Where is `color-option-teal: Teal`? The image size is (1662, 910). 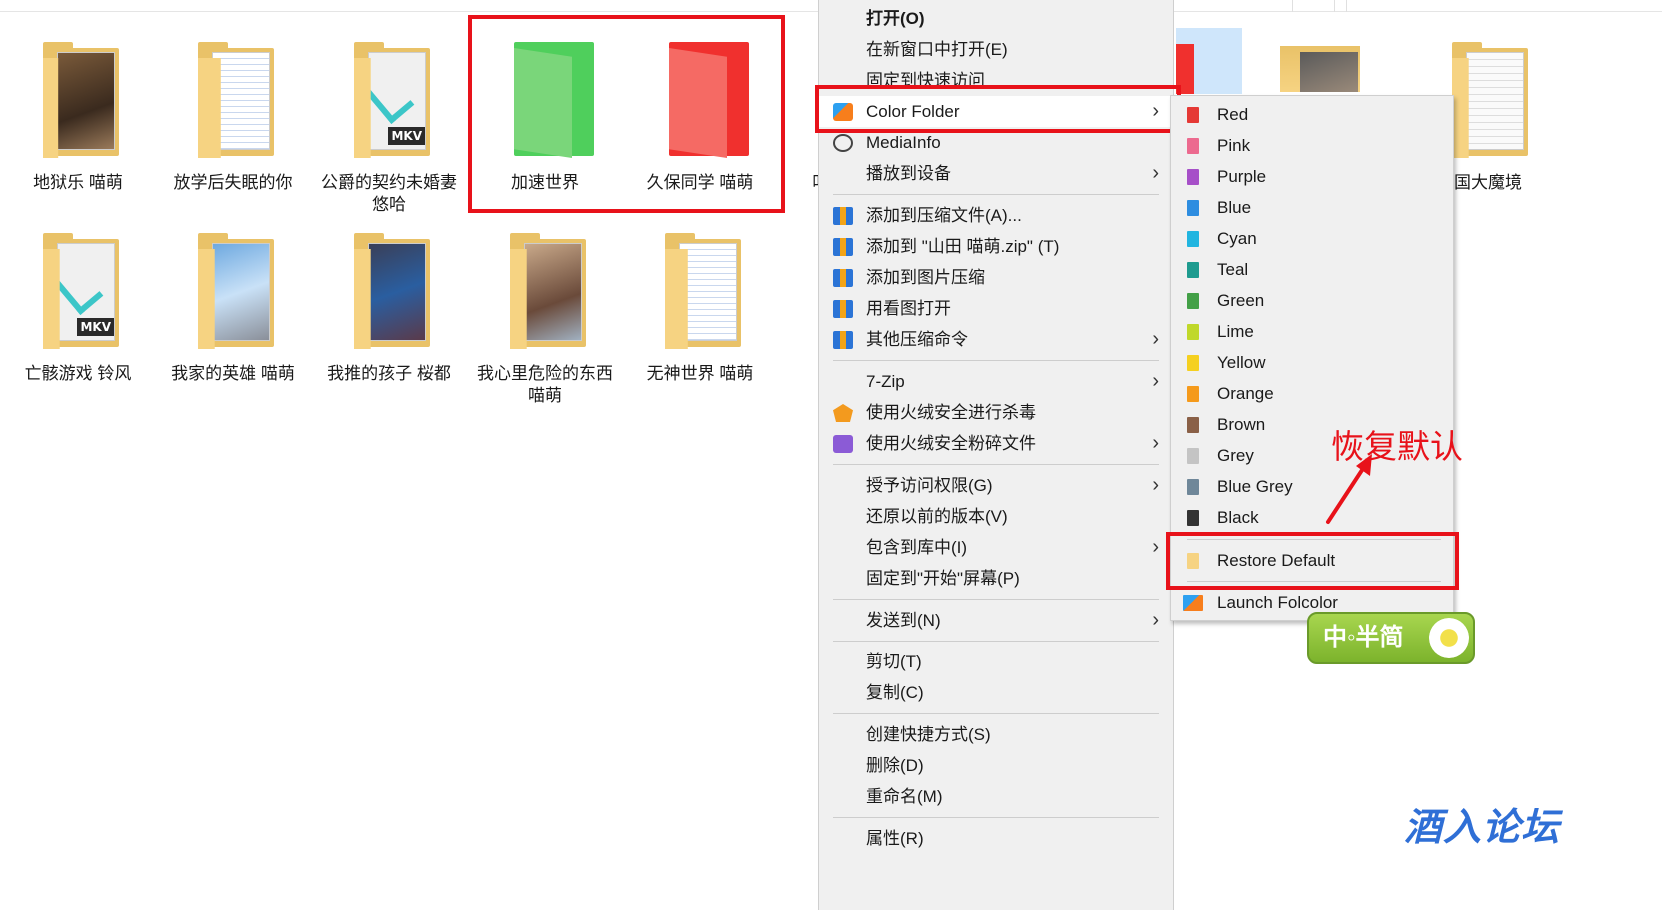 color-option-teal: Teal is located at coordinates (1312, 269).